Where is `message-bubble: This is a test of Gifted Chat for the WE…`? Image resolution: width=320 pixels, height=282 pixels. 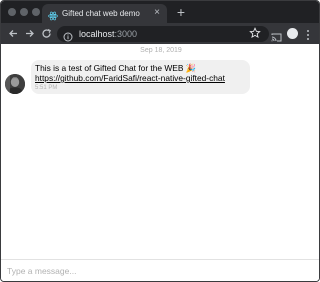 message-bubble: This is a test of Gifted Chat for the WE… is located at coordinates (140, 77).